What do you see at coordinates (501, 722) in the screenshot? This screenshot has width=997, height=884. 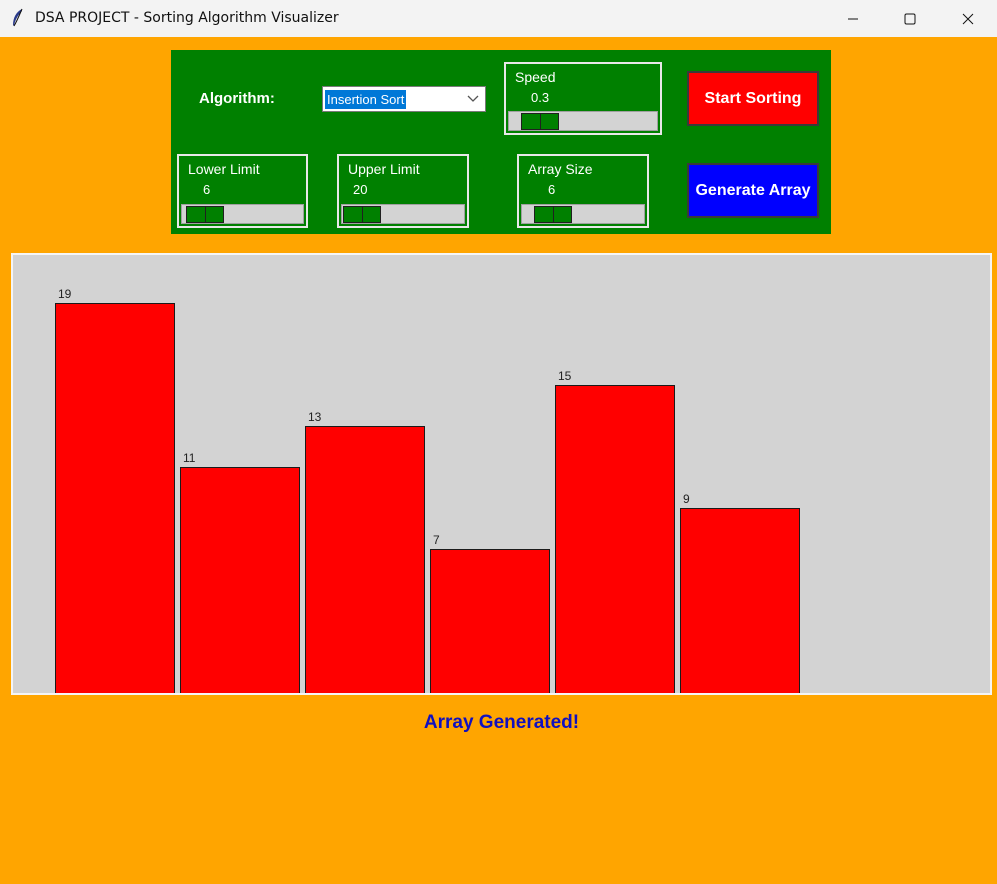 I see `status-message: Array Generated!` at bounding box center [501, 722].